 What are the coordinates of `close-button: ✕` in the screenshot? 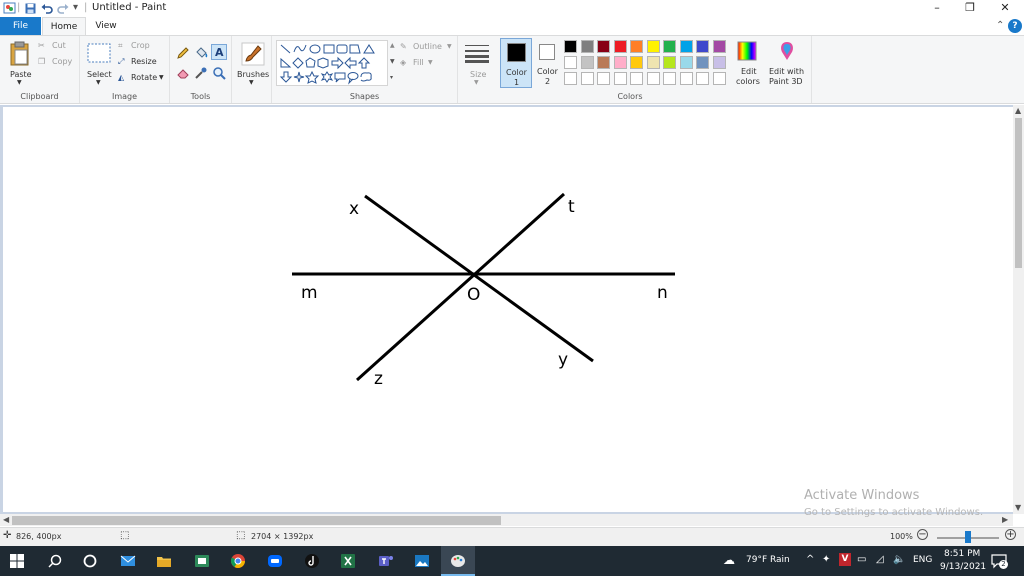 It's located at (1005, 8).